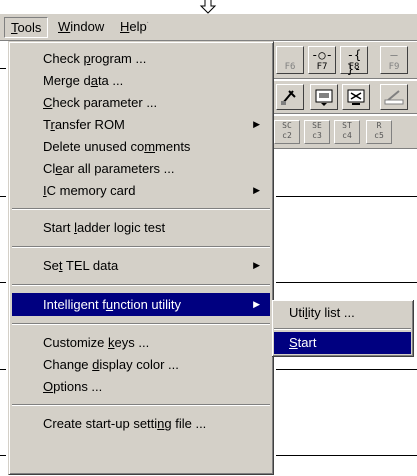 This screenshot has width=417, height=476. What do you see at coordinates (347, 132) in the screenshot?
I see `st-key: ST c4` at bounding box center [347, 132].